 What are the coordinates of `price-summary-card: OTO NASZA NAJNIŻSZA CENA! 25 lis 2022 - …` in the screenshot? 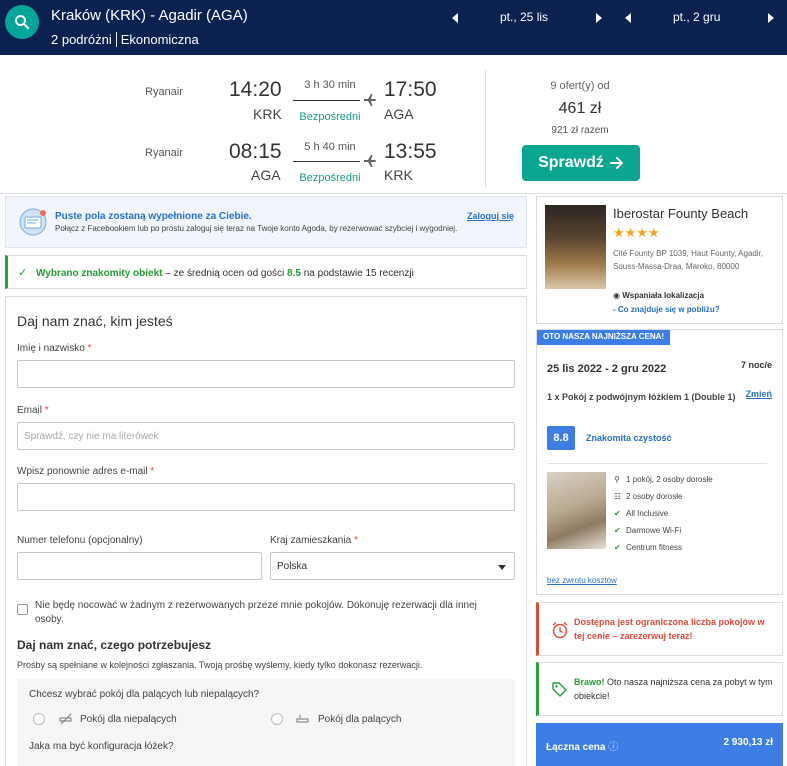 It's located at (659, 462).